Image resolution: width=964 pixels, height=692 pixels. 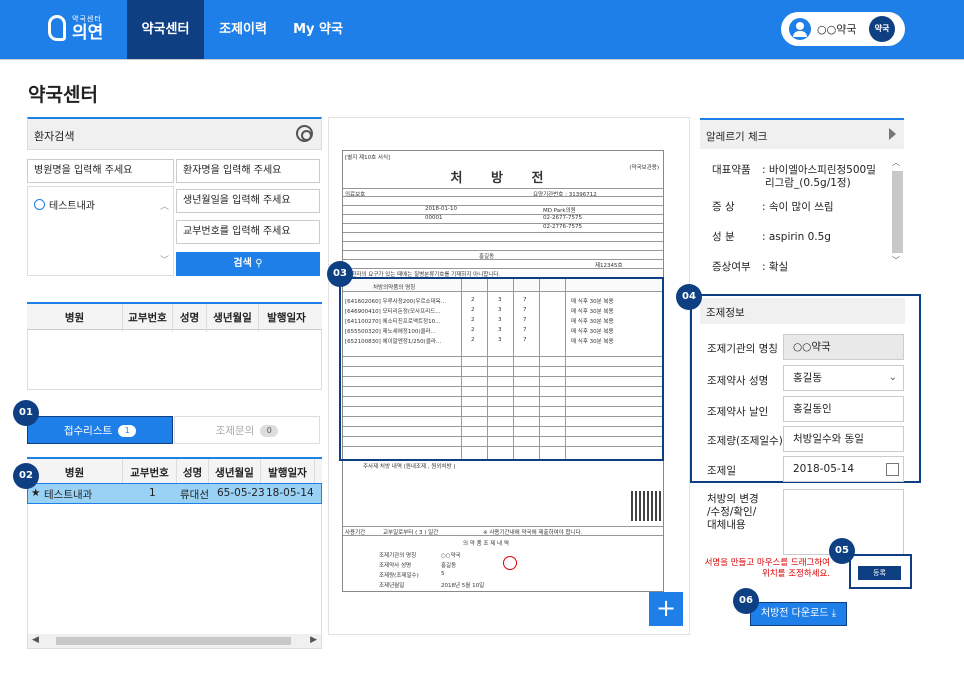 I want to click on seal-stamp, so click(x=510, y=563).